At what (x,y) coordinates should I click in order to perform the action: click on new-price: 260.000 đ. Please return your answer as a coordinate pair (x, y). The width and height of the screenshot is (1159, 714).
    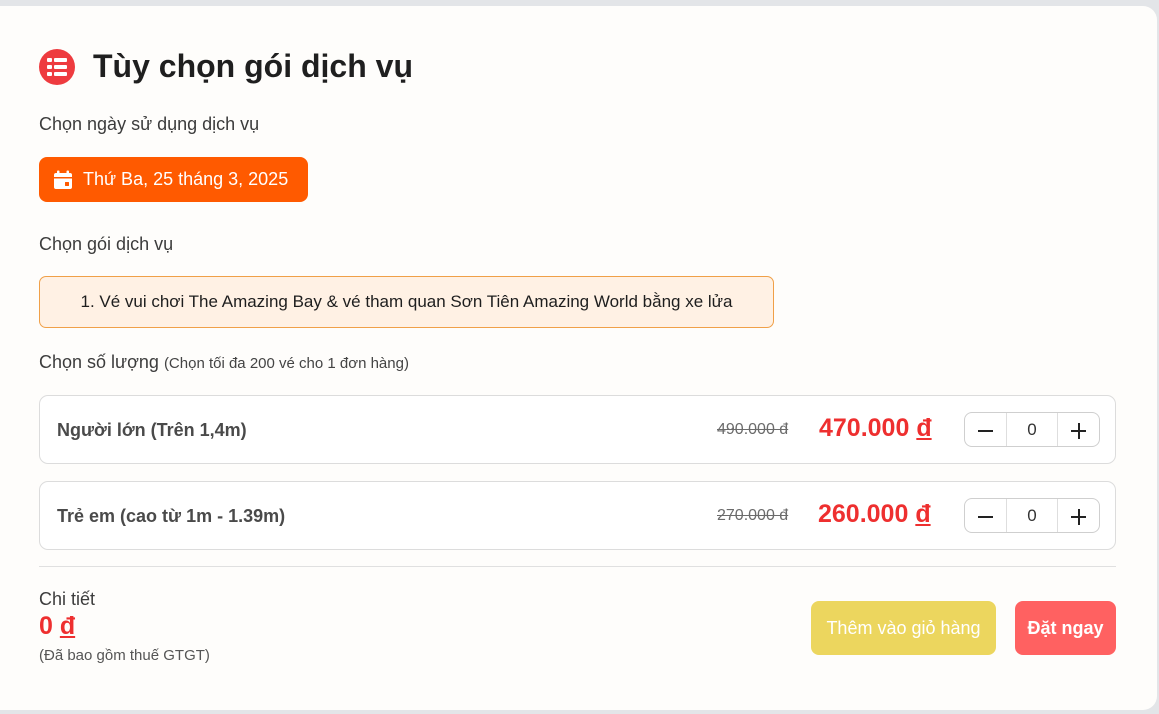
    Looking at the image, I should click on (874, 514).